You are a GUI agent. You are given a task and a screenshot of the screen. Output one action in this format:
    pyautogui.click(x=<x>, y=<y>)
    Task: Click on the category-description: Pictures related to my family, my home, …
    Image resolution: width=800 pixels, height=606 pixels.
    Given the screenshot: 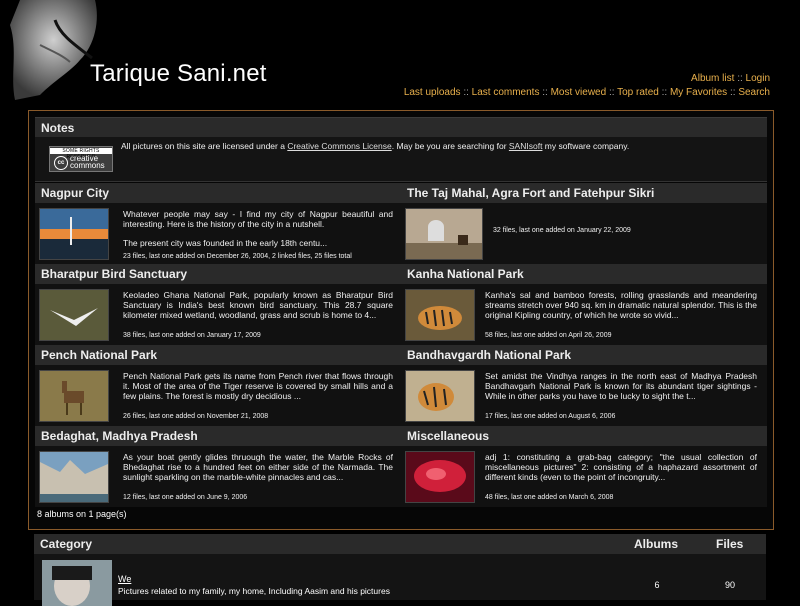 What is the action you would take?
    pyautogui.click(x=254, y=591)
    